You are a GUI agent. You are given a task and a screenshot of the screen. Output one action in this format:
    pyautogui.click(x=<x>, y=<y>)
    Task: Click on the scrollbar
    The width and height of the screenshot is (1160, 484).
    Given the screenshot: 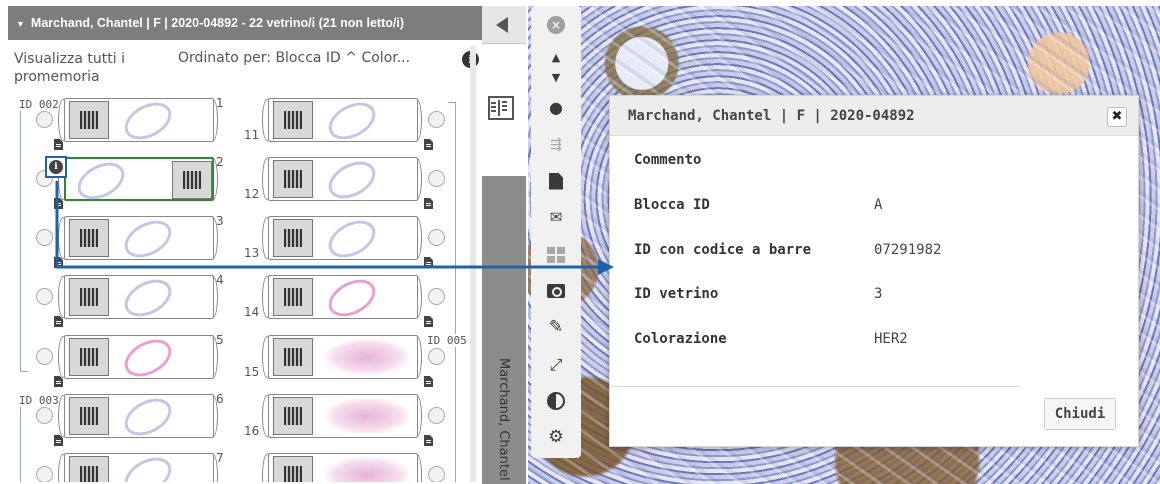 What is the action you would take?
    pyautogui.click(x=473, y=264)
    